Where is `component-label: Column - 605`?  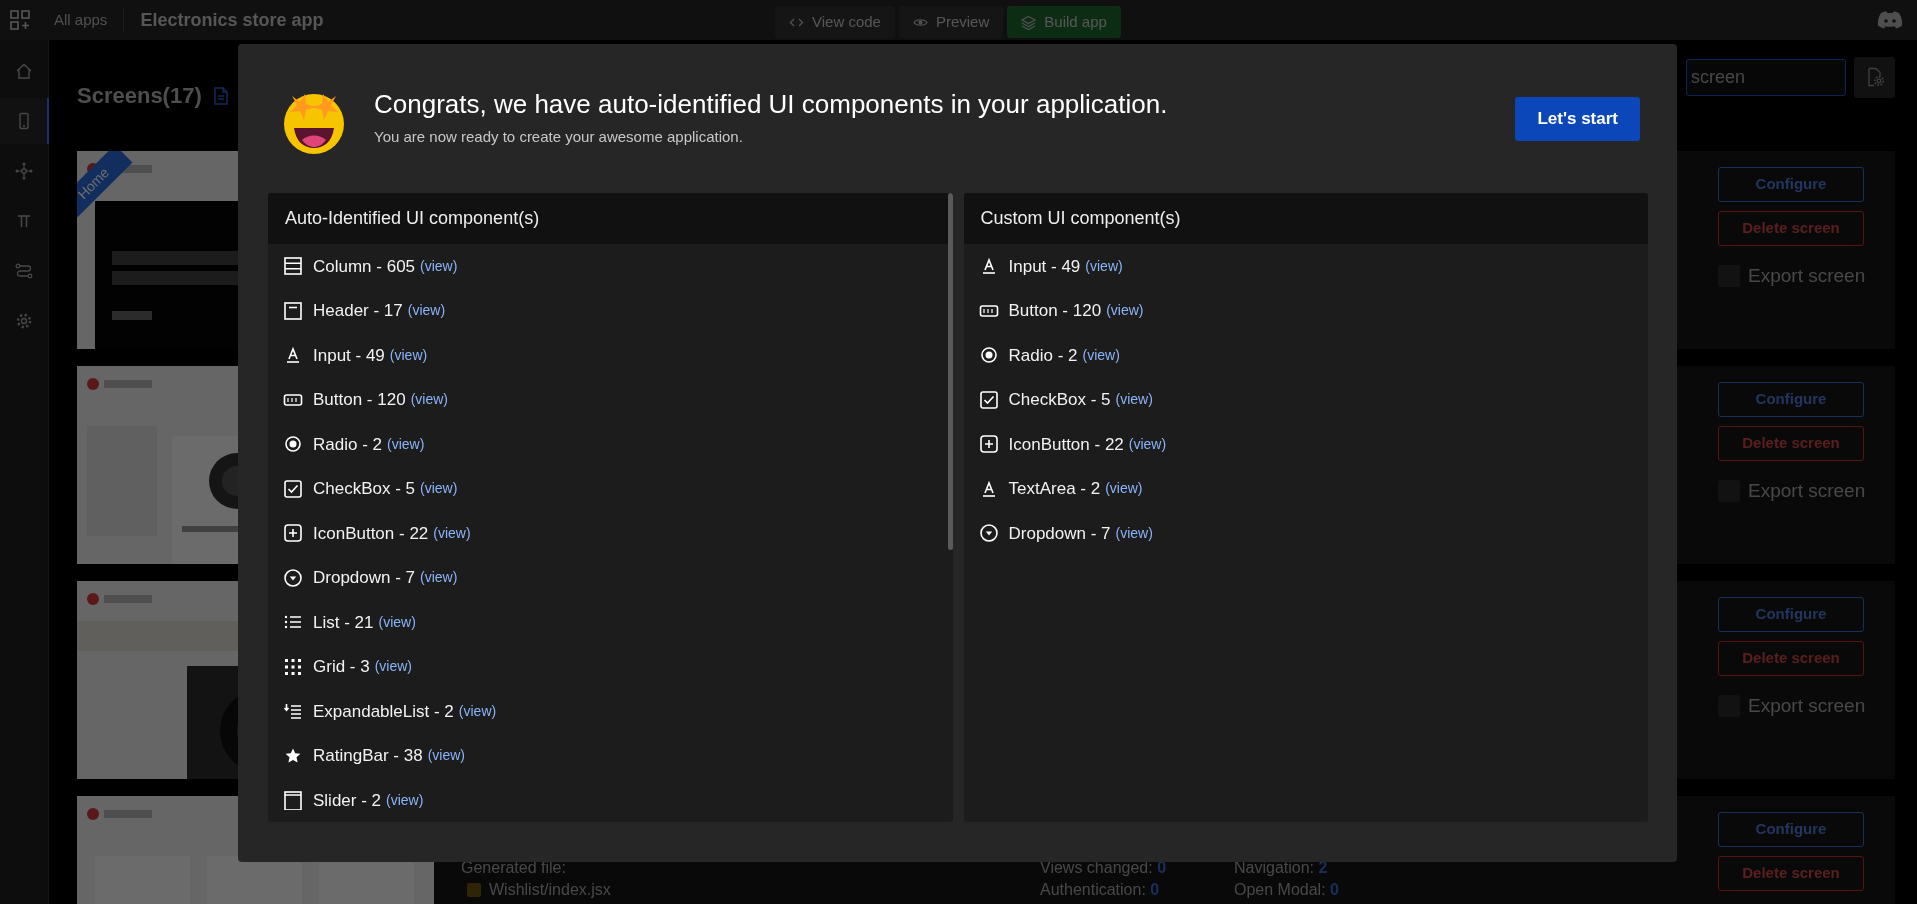
component-label: Column - 605 is located at coordinates (364, 266).